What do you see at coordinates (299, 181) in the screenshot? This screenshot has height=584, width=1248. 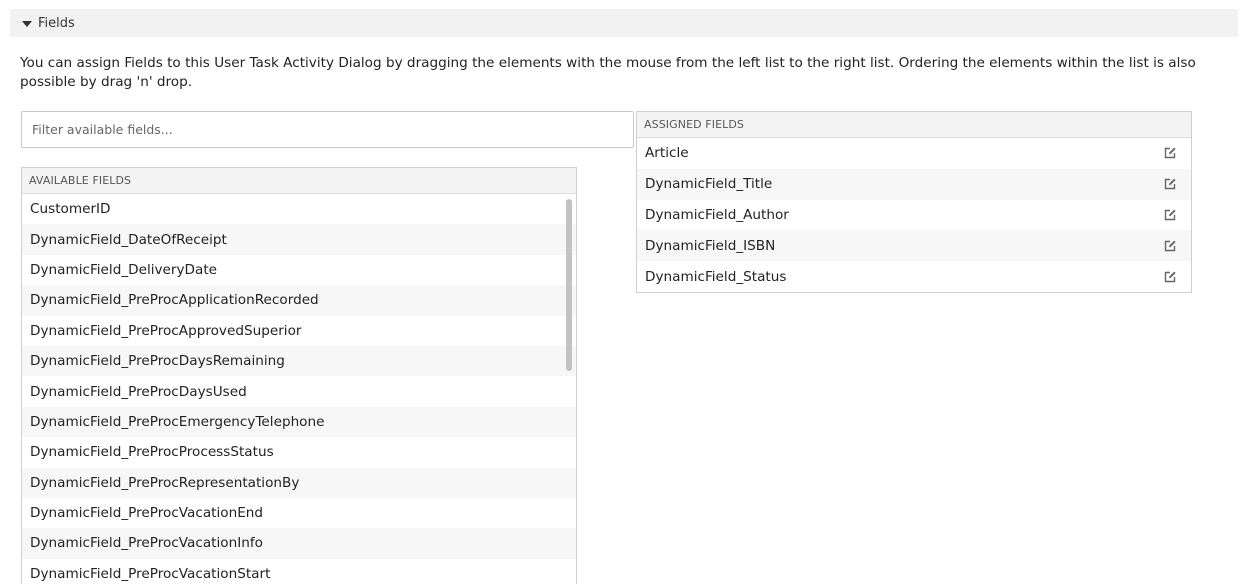 I see `available-fields-header: AVAILABLE FIELDS` at bounding box center [299, 181].